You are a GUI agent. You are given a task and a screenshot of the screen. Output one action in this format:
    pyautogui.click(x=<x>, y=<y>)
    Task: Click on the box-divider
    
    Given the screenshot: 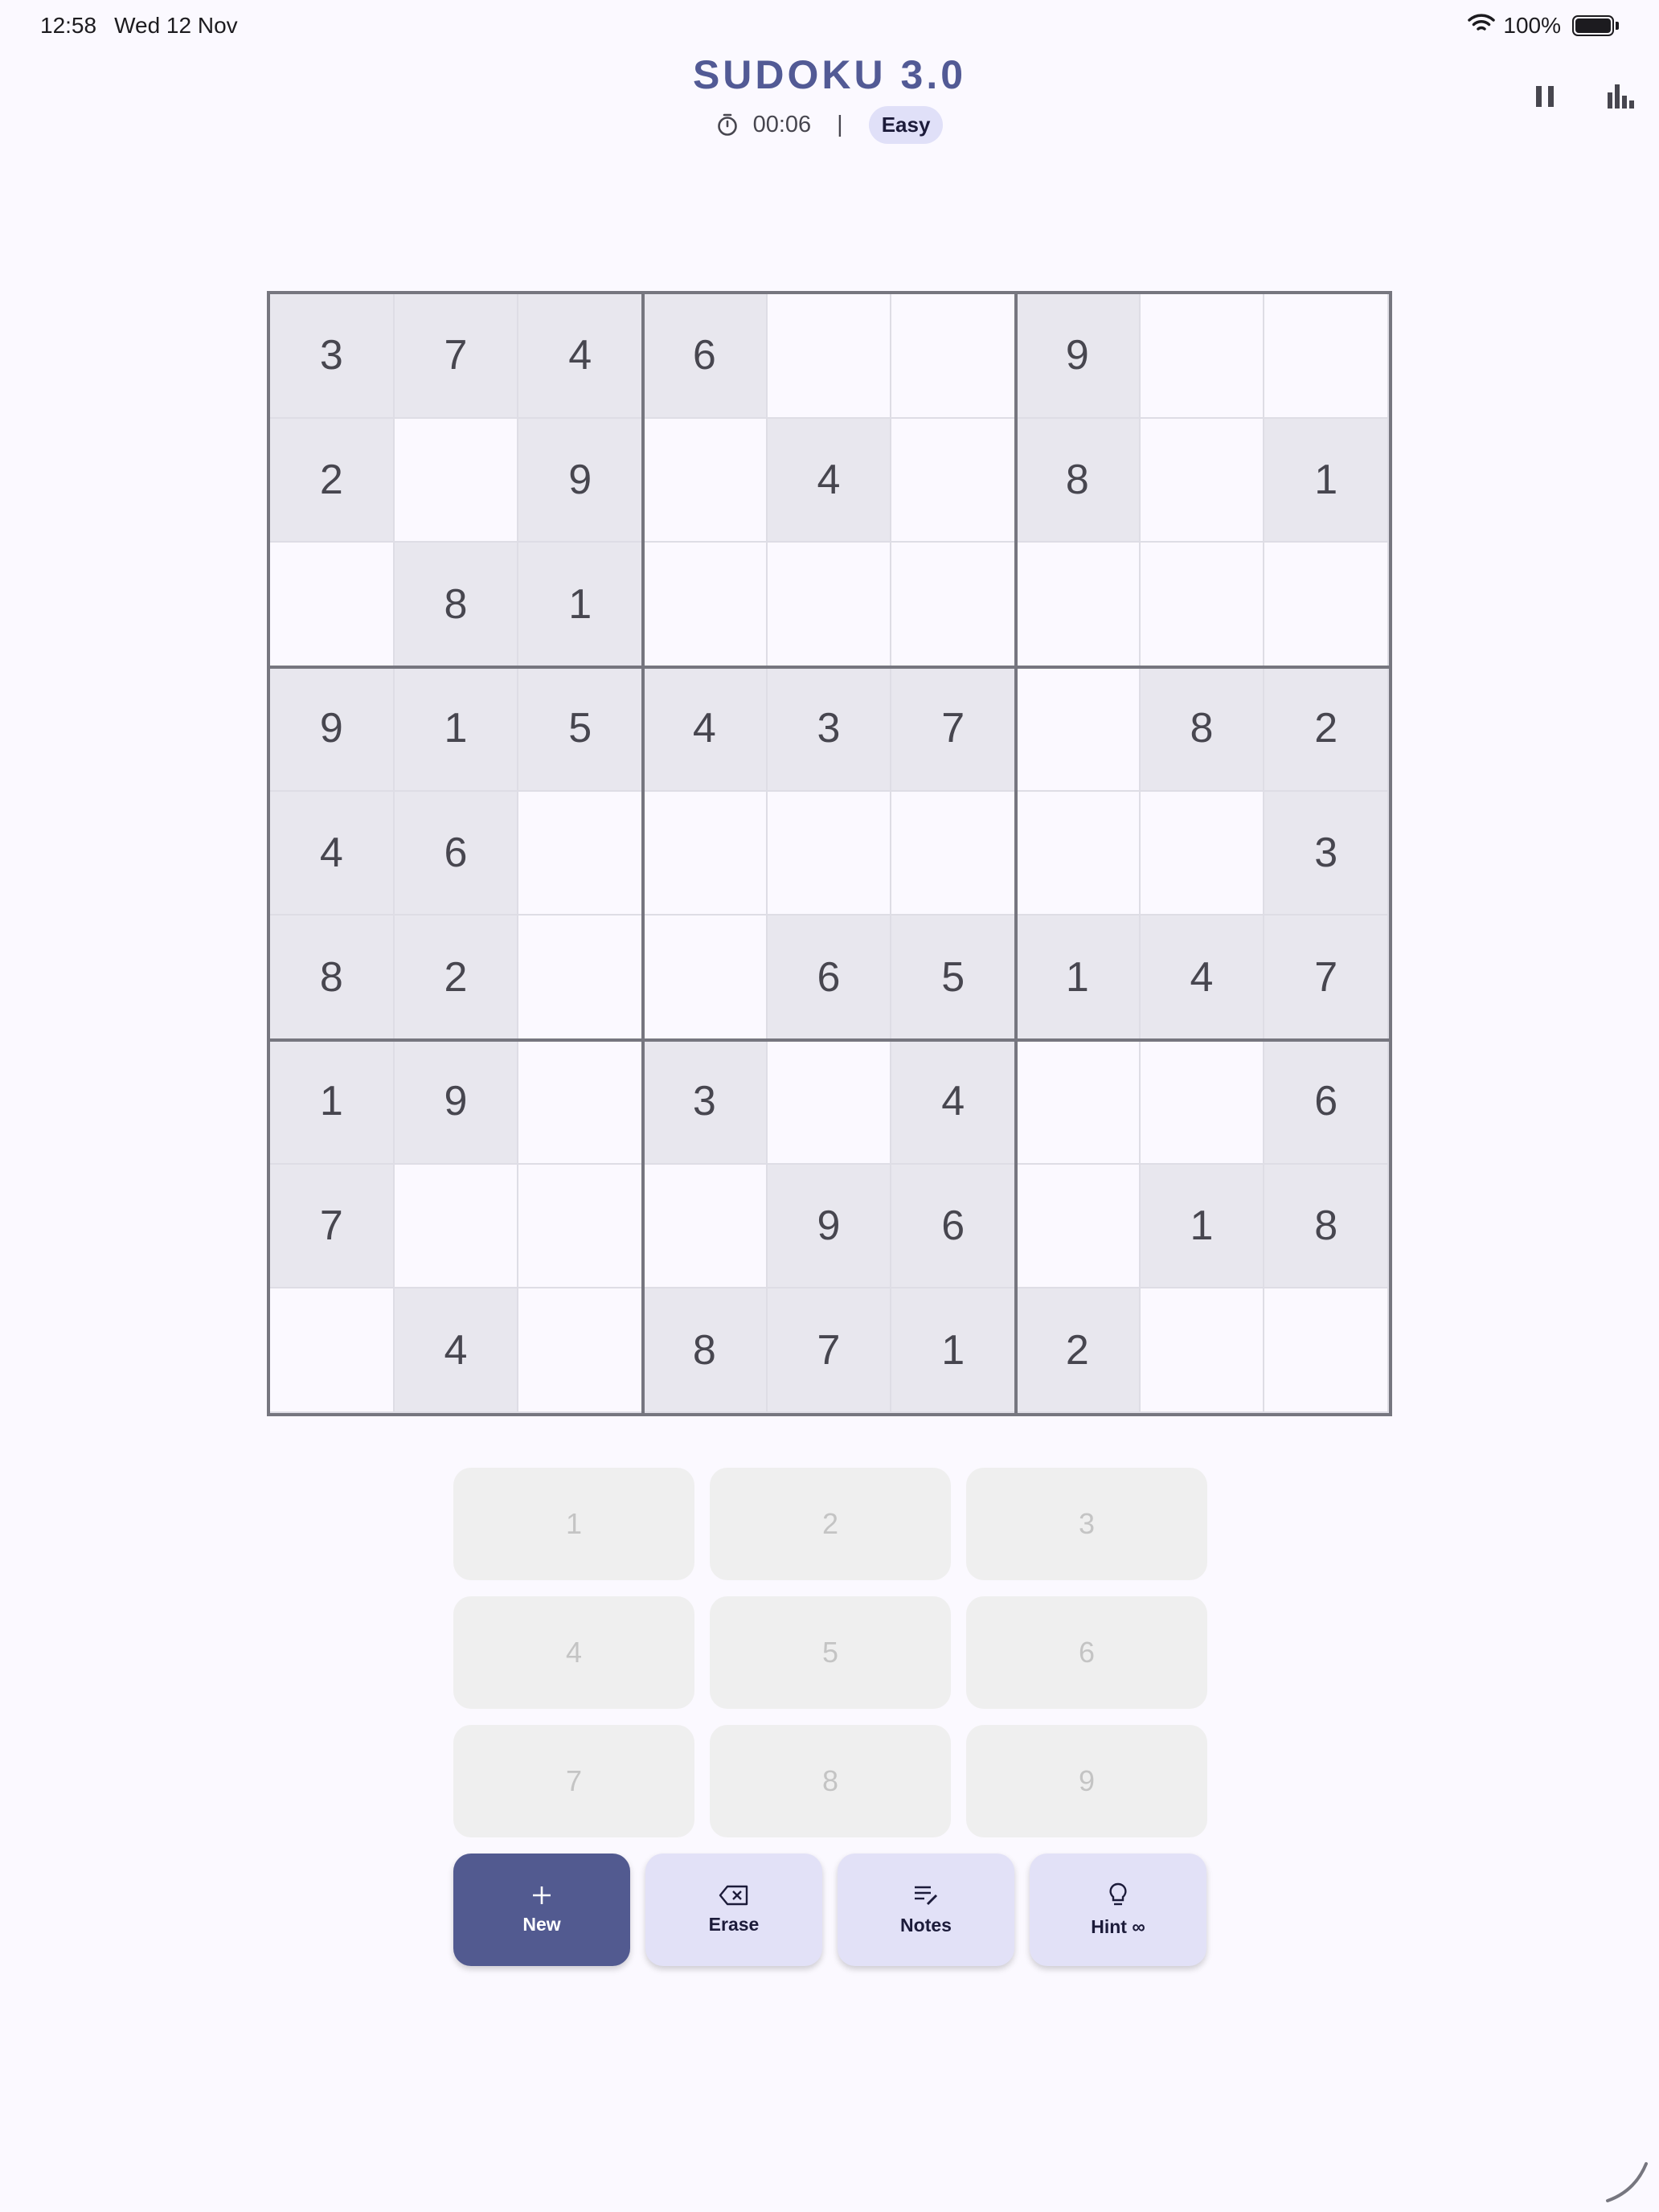 What is the action you would take?
    pyautogui.click(x=643, y=853)
    